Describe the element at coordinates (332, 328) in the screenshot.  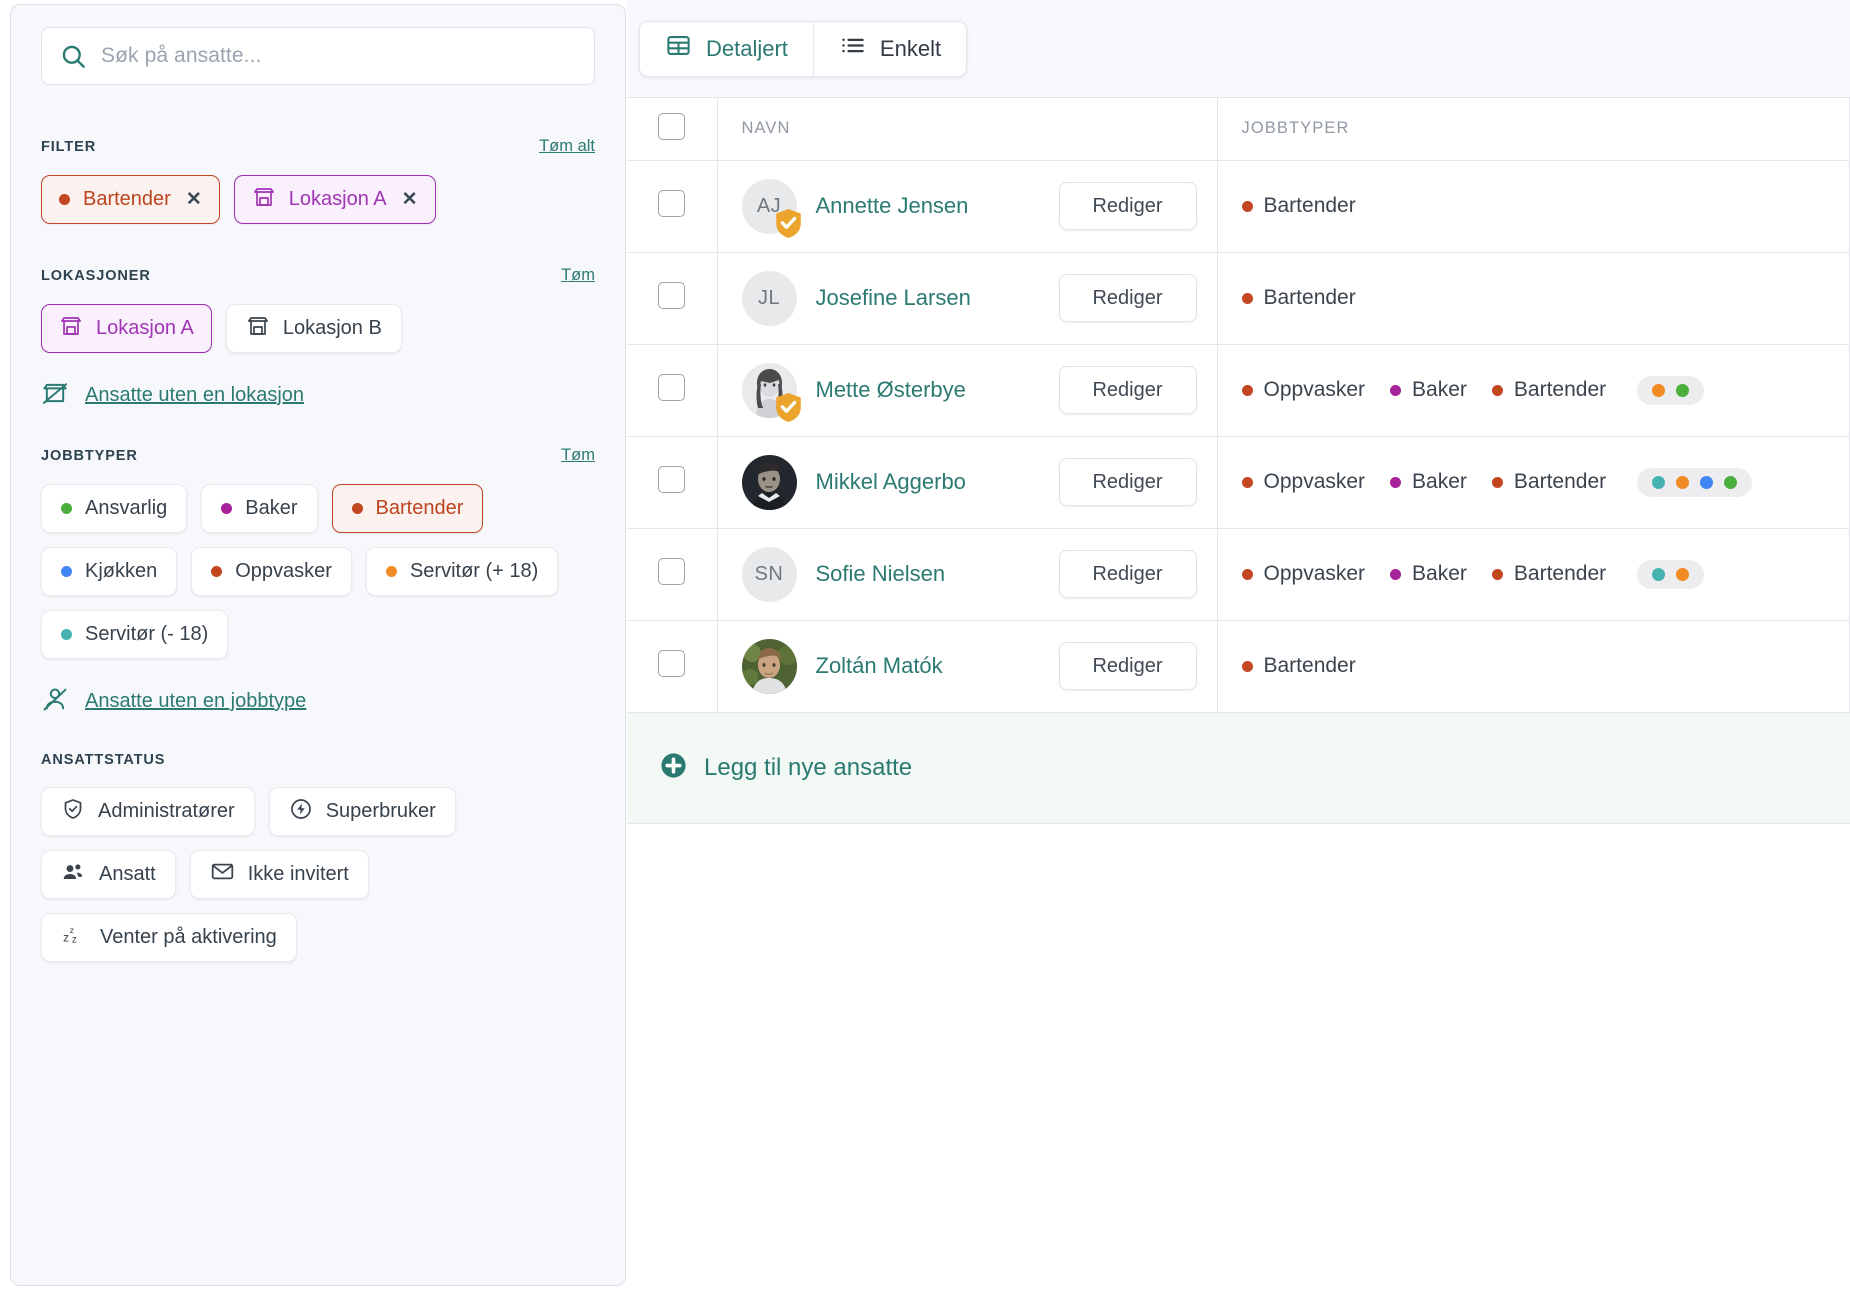
I see `location-chip-label: Lokasjon B` at that location.